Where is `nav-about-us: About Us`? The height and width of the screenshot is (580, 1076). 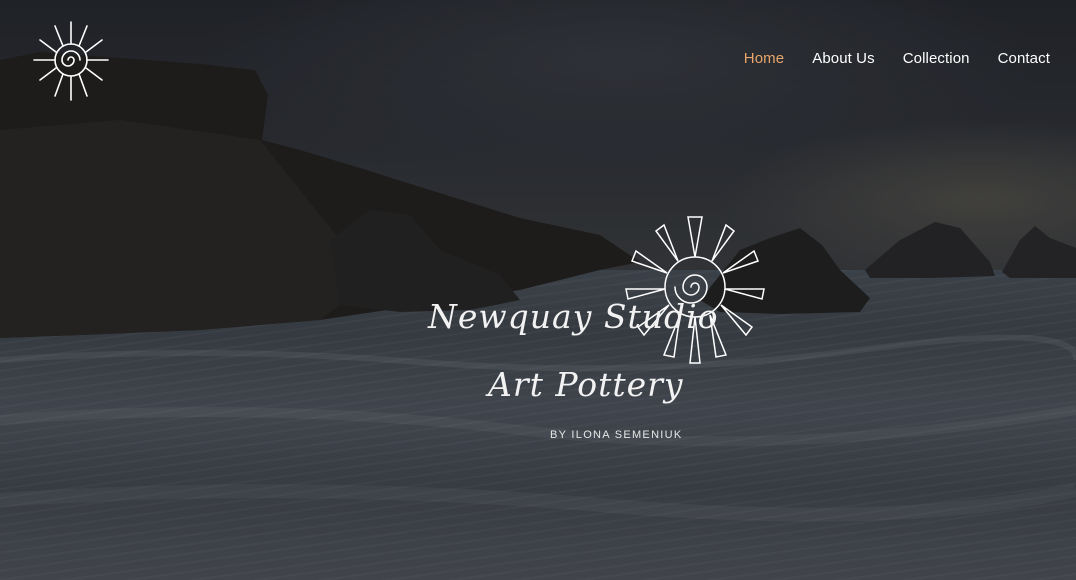
nav-about-us: About Us is located at coordinates (843, 58).